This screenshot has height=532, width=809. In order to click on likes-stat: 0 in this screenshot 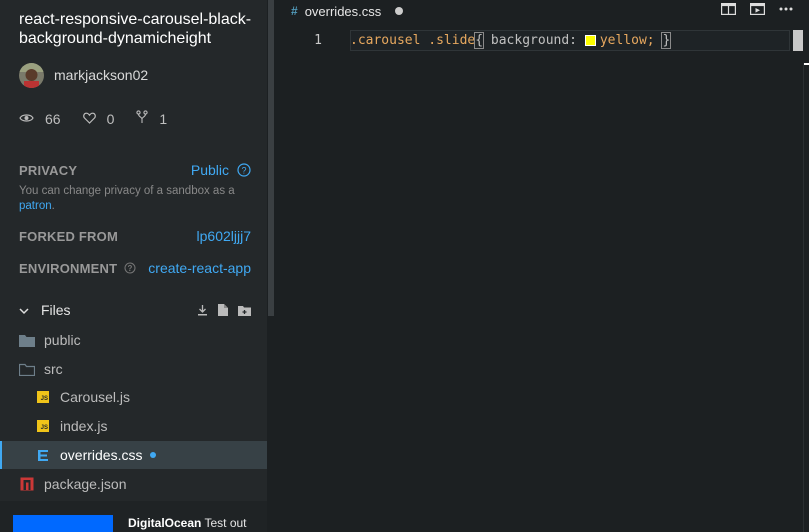, I will do `click(98, 118)`.